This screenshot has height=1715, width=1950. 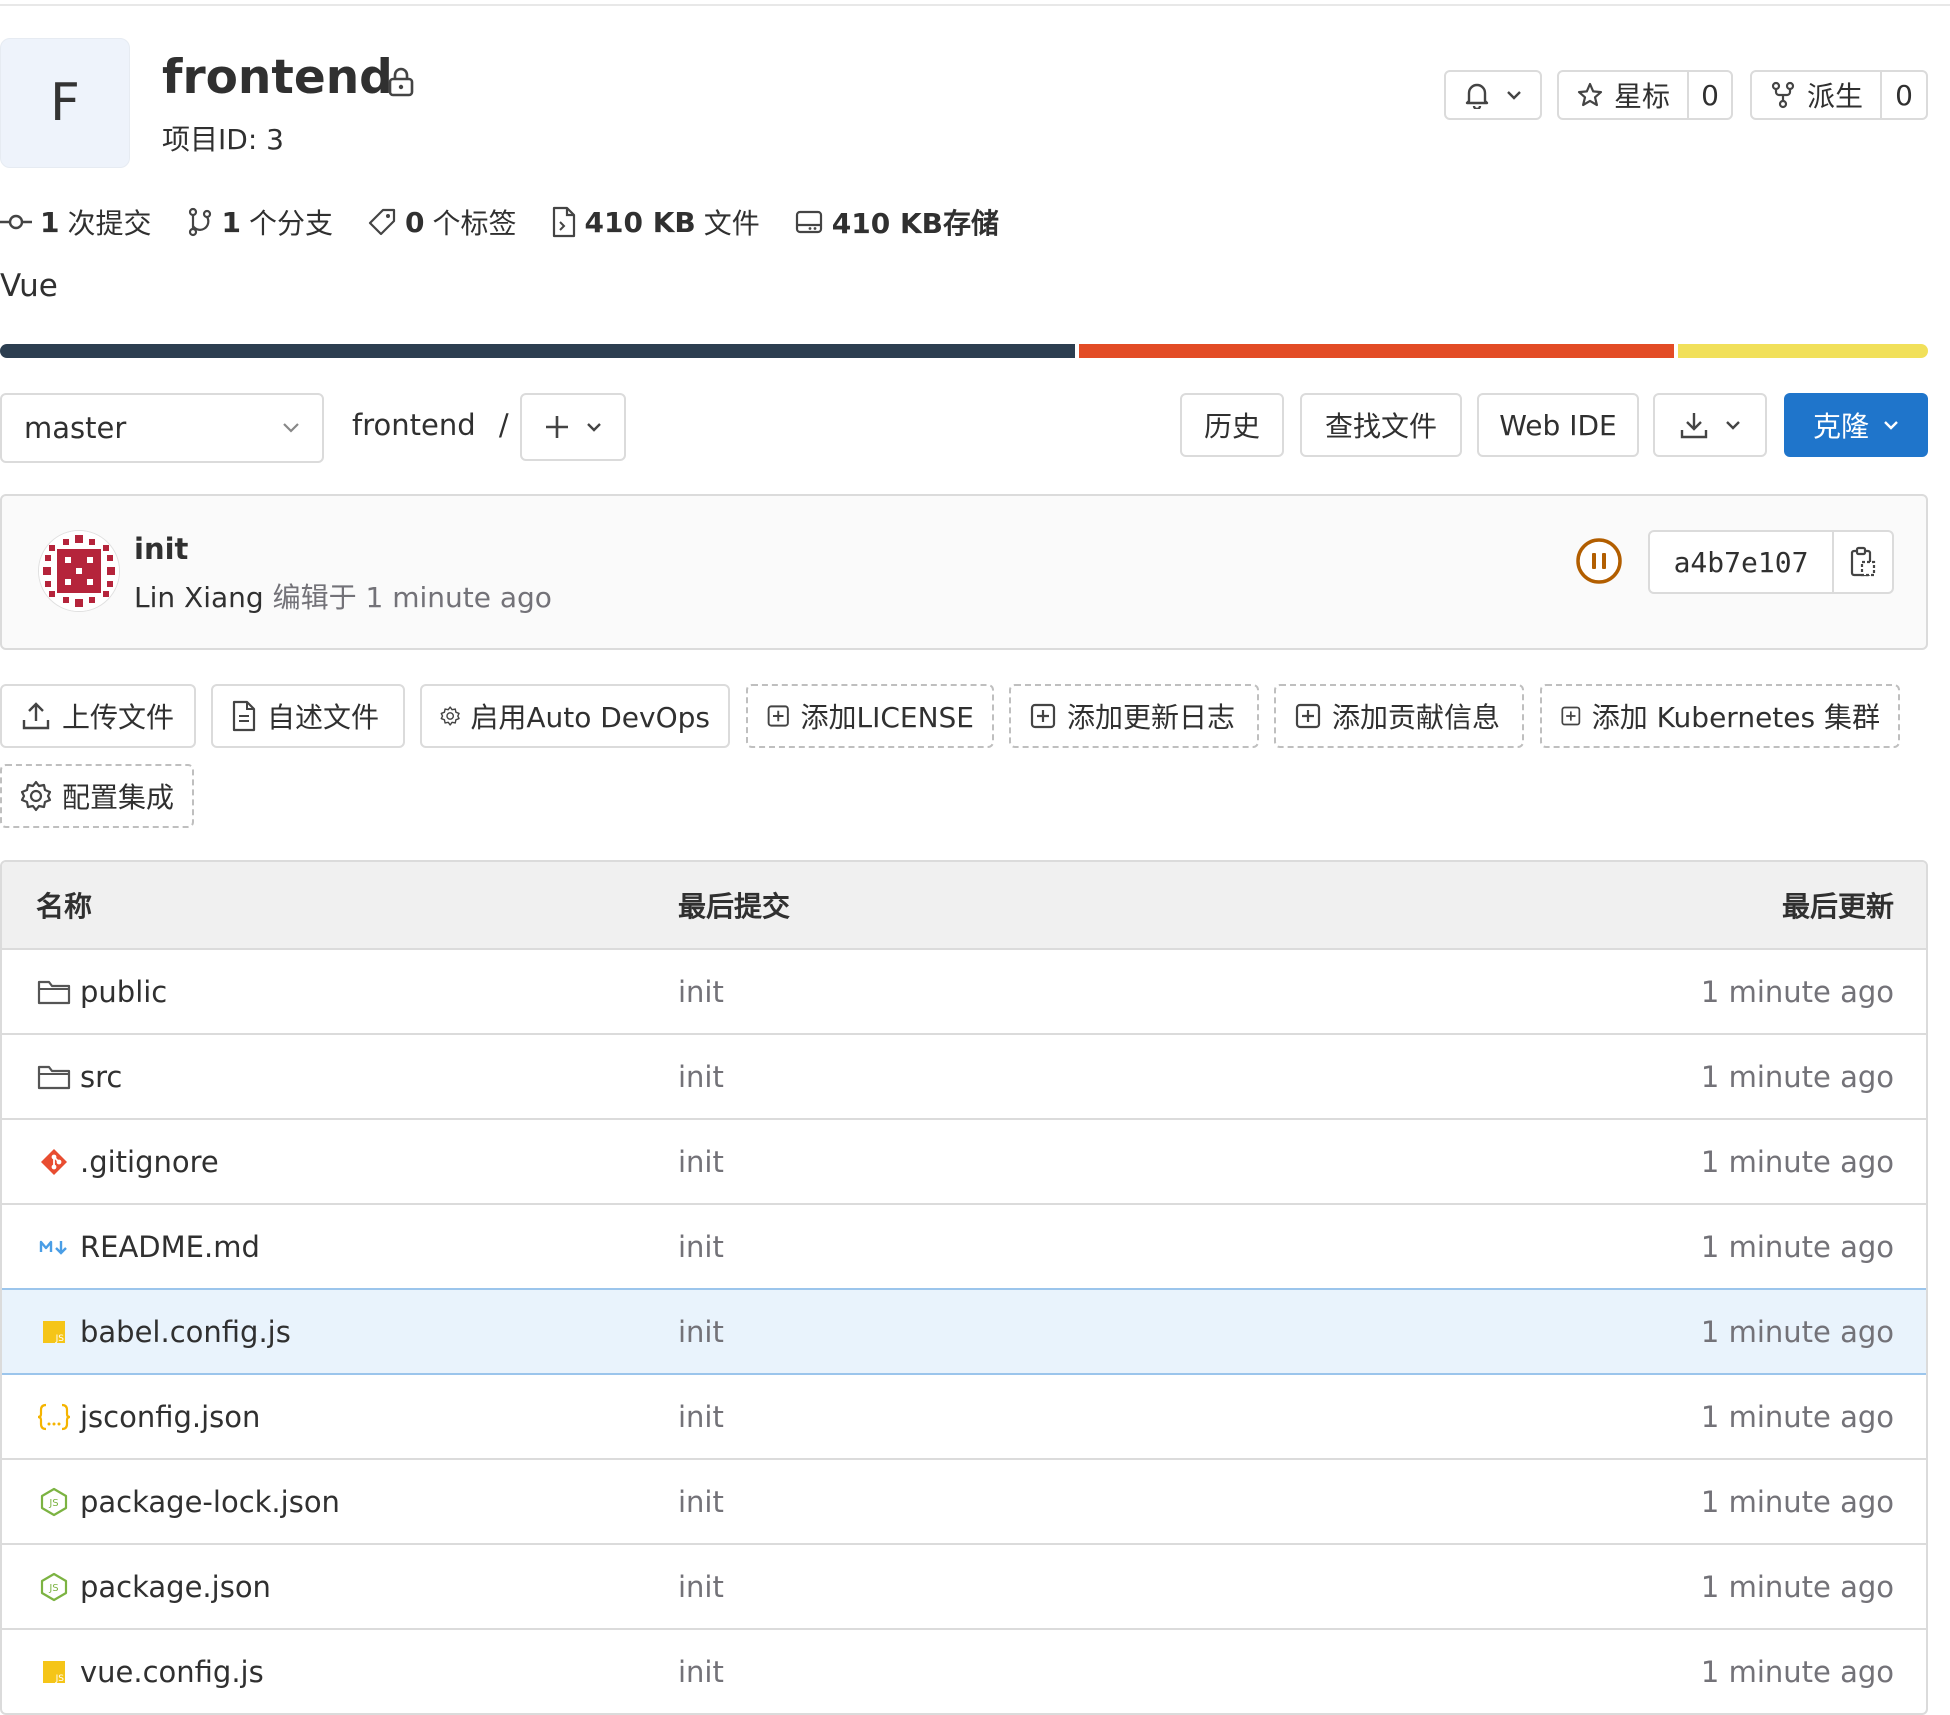 I want to click on star-button: 星标 0, so click(x=1645, y=95).